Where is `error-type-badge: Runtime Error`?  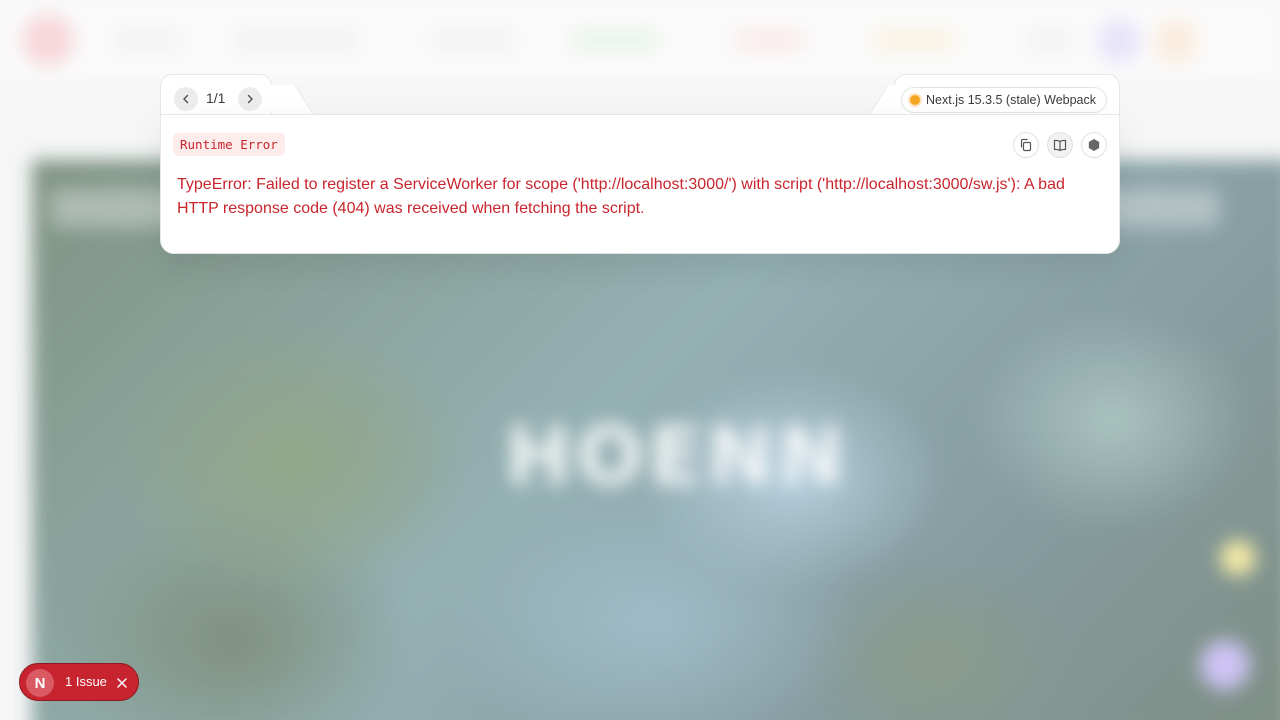 error-type-badge: Runtime Error is located at coordinates (229, 144).